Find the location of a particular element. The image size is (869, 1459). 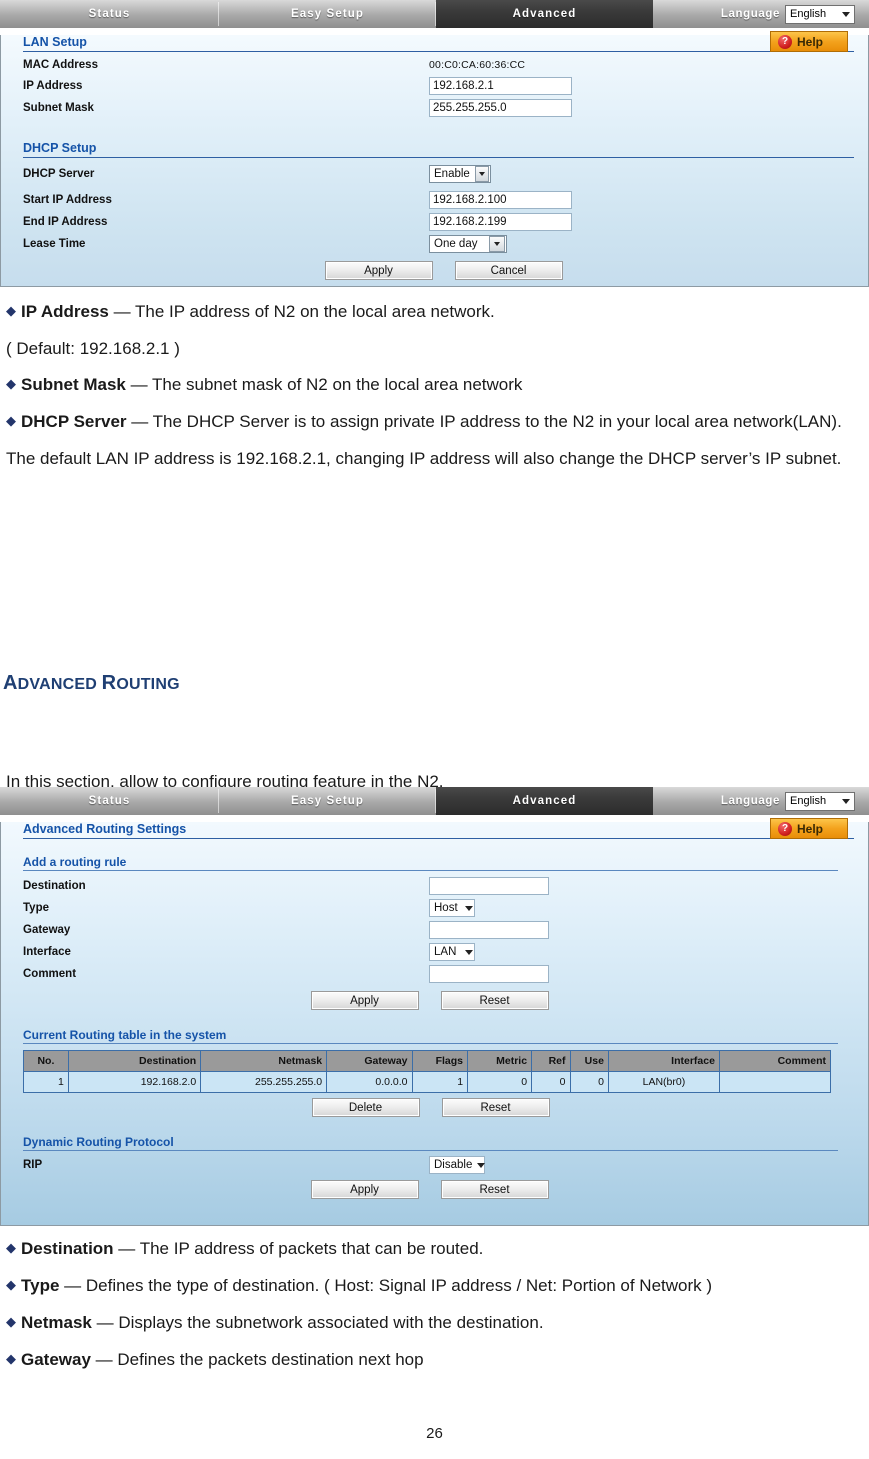

routing-settings-section-title: Advanced Routing Settings ? Help is located at coordinates (438, 828).